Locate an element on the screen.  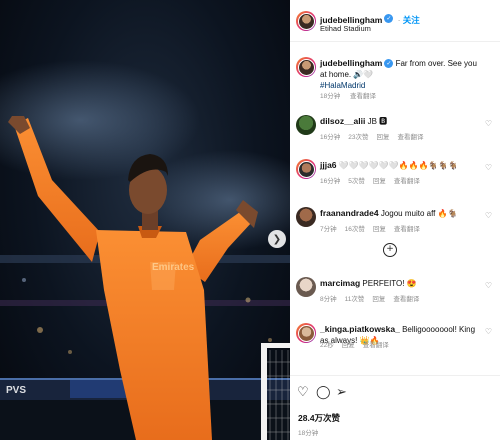
comment-like-count: 5次赞 is located at coordinates (356, 181).